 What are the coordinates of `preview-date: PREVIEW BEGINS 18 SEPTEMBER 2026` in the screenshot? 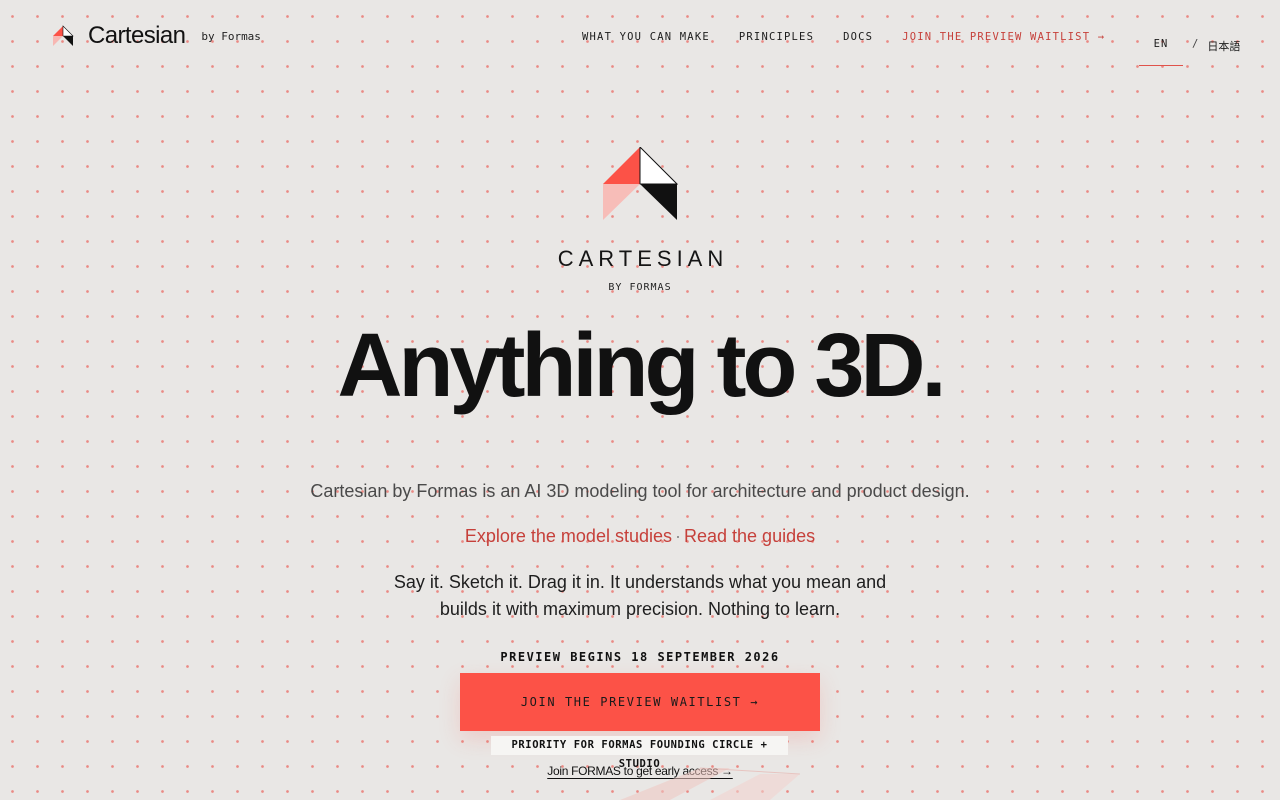 It's located at (640, 657).